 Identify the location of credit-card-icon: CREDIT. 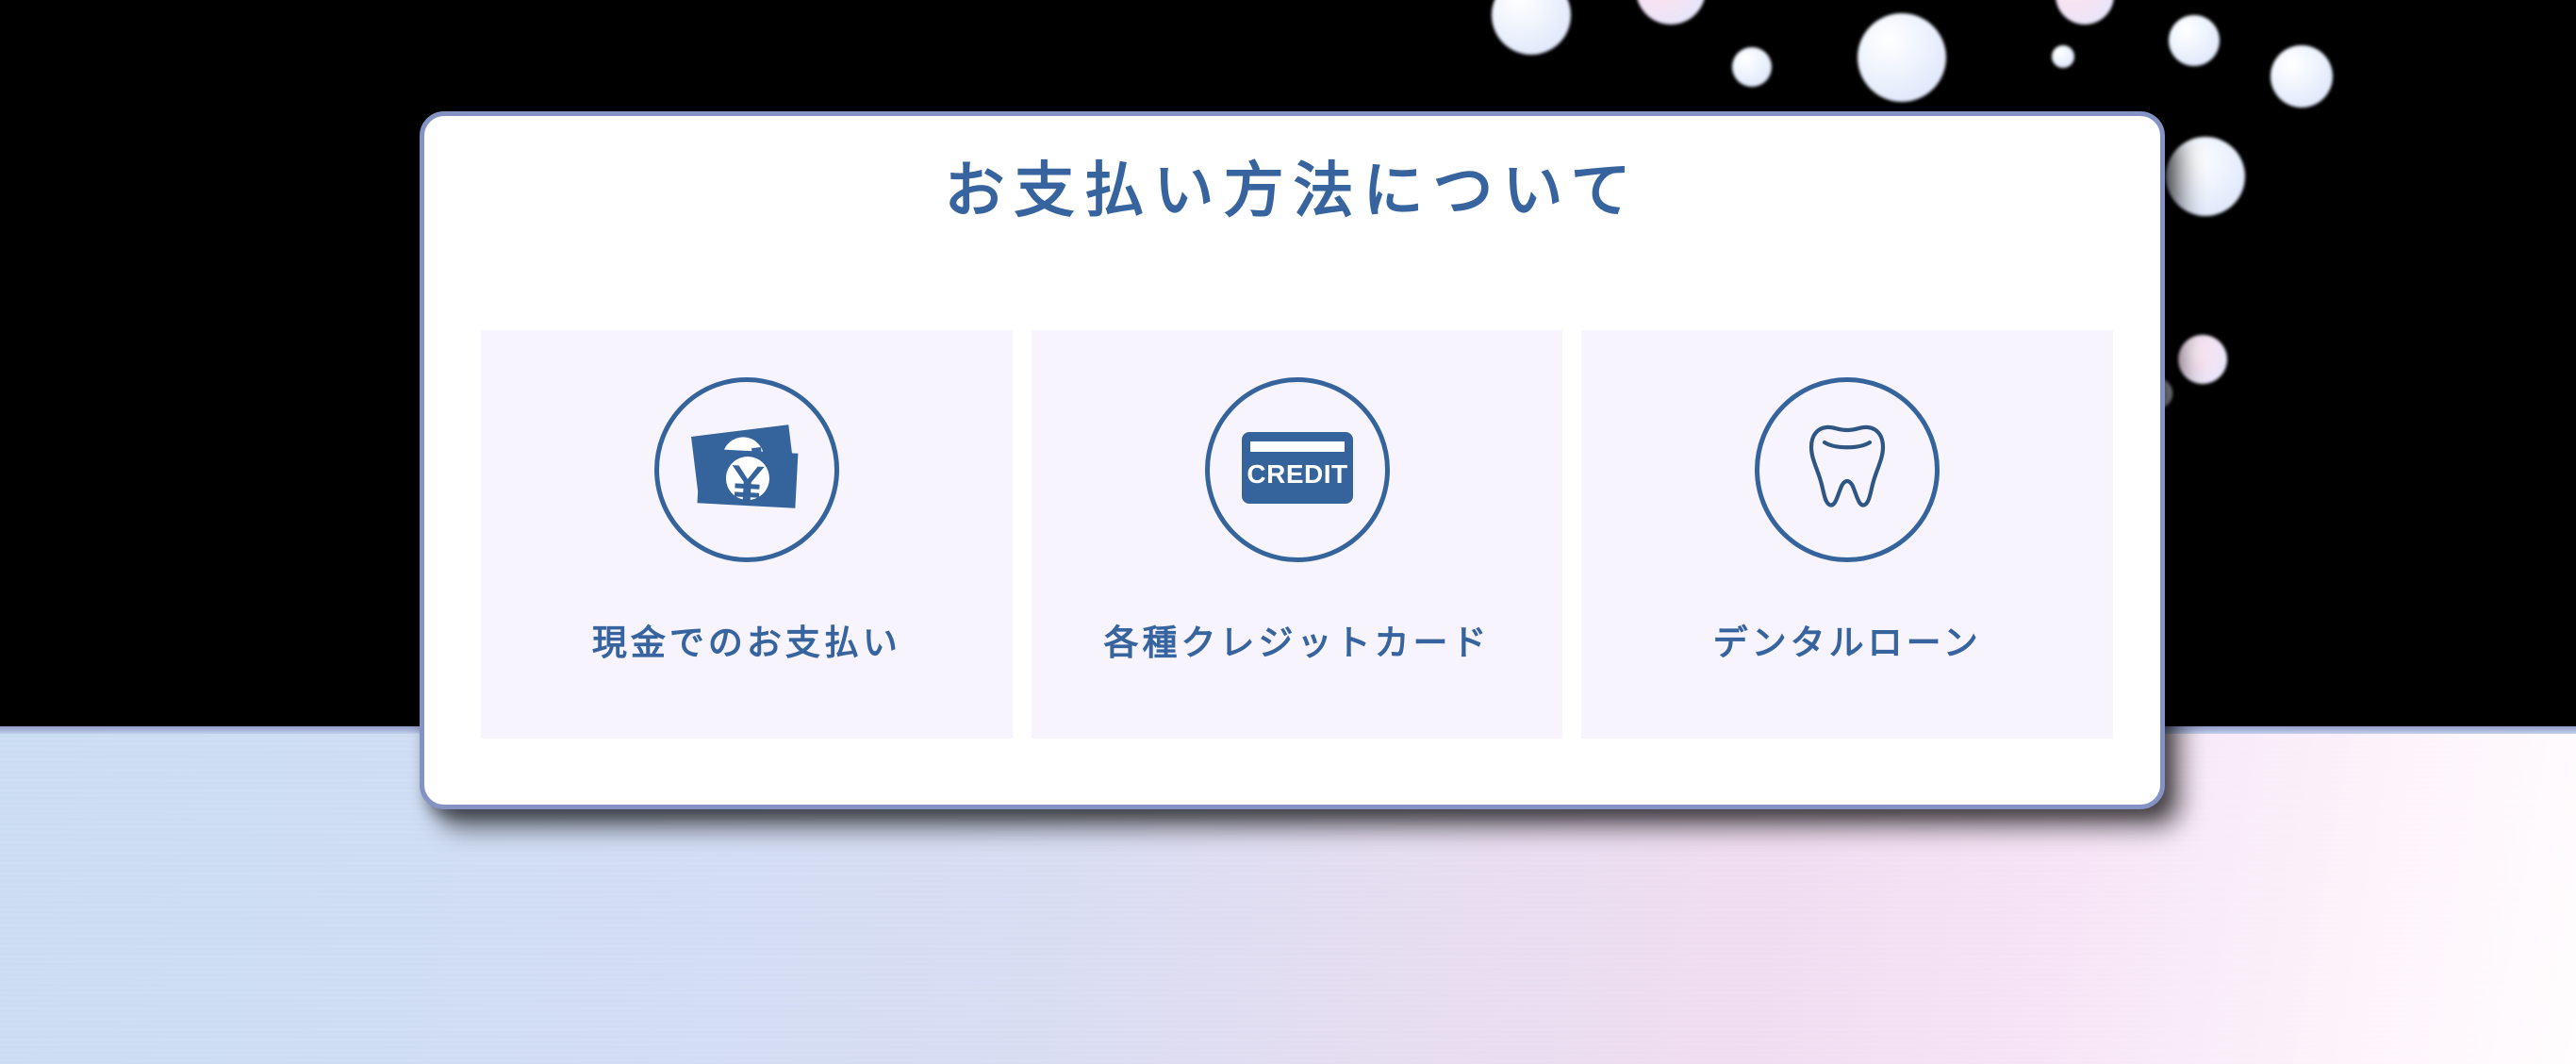
(1297, 470).